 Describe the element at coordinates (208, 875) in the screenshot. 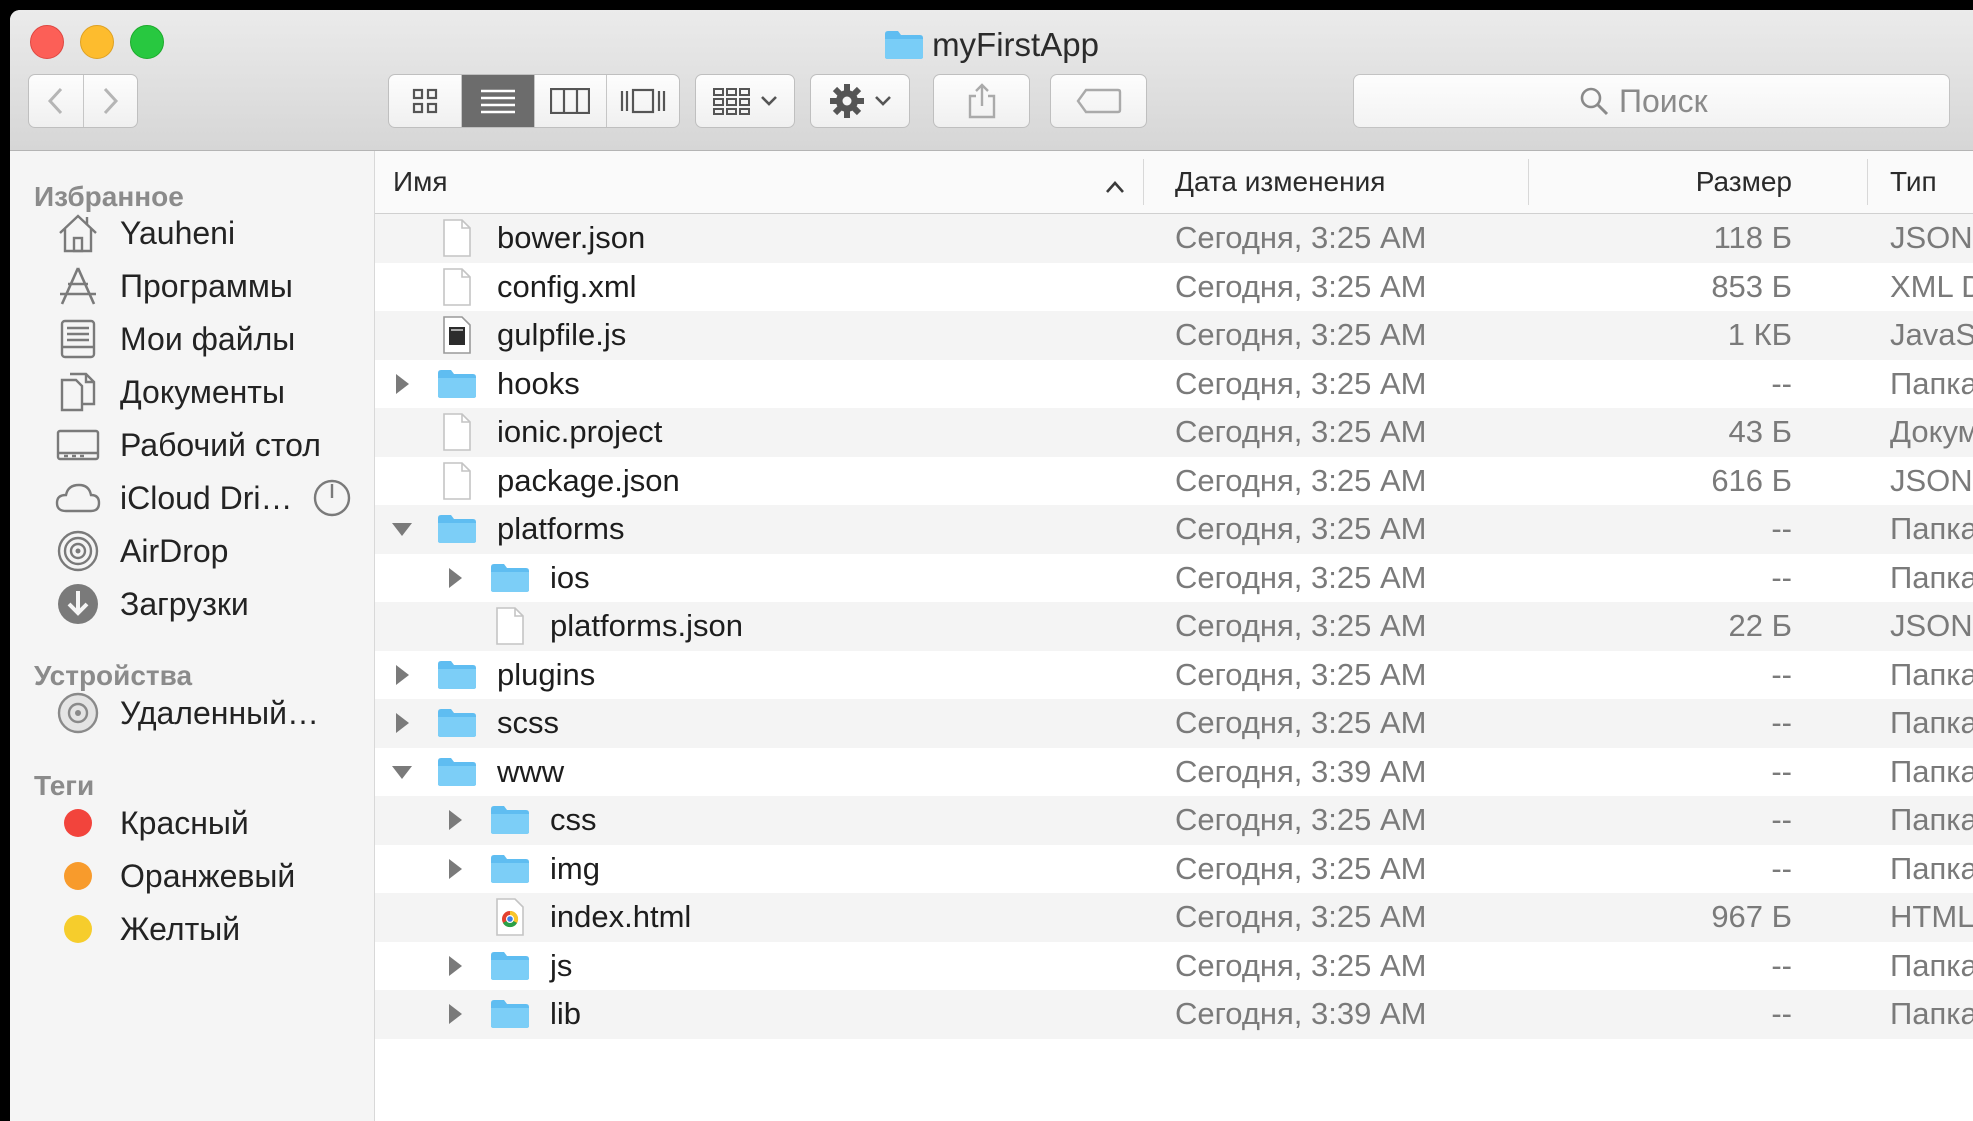

I see `sidebar-item-label: Оранжевый` at that location.